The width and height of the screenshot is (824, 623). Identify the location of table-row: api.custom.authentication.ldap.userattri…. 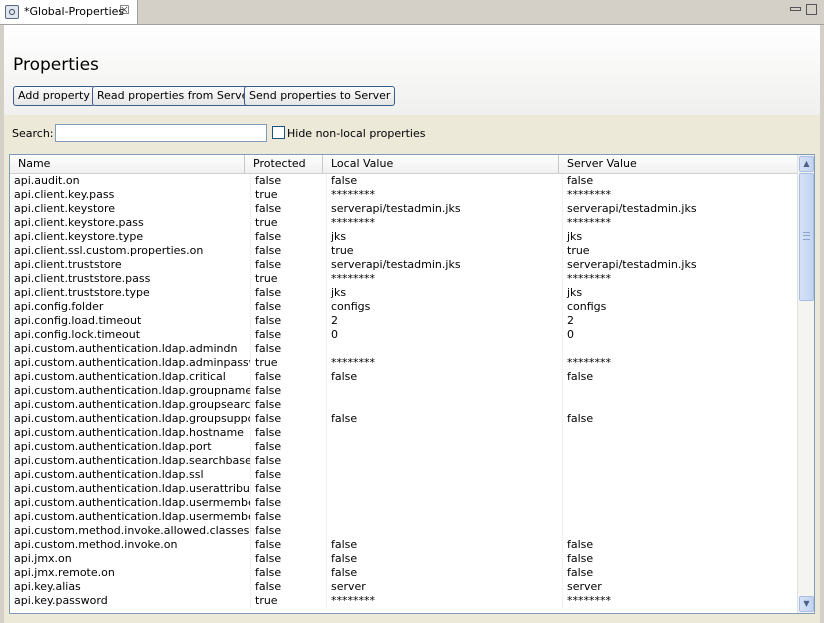
(404, 489).